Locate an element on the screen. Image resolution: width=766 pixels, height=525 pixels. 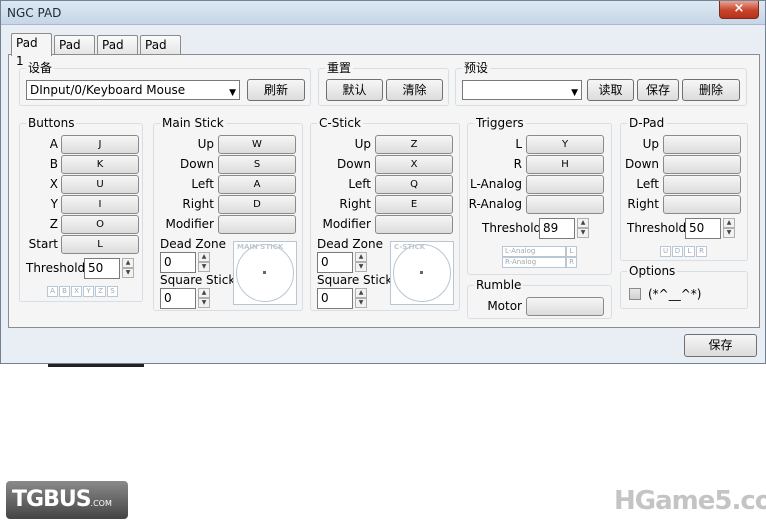
device-group: 设备 DInput/0/Keyboard Mouse ▼ 刷新 is located at coordinates (165, 83).